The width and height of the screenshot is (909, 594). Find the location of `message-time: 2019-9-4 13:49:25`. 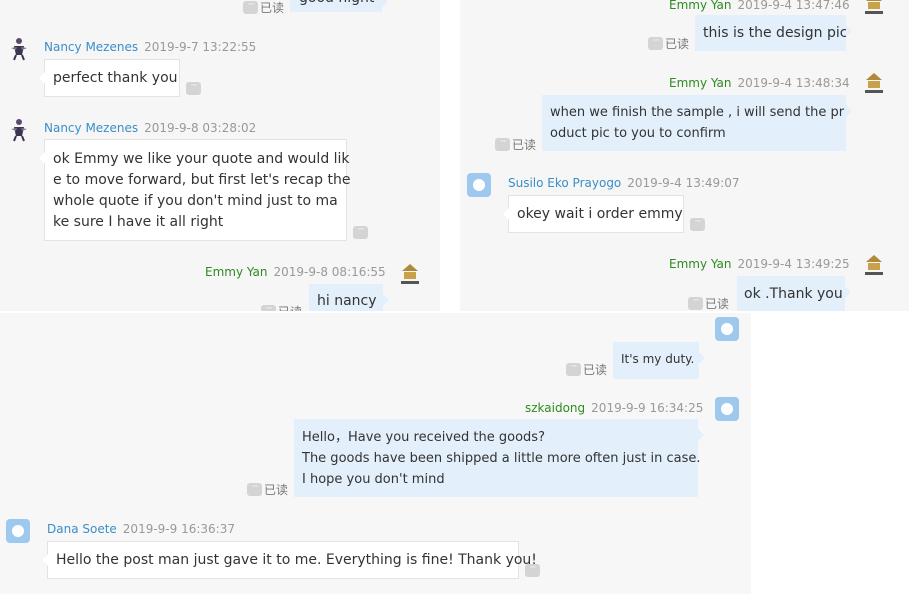

message-time: 2019-9-4 13:49:25 is located at coordinates (793, 264).